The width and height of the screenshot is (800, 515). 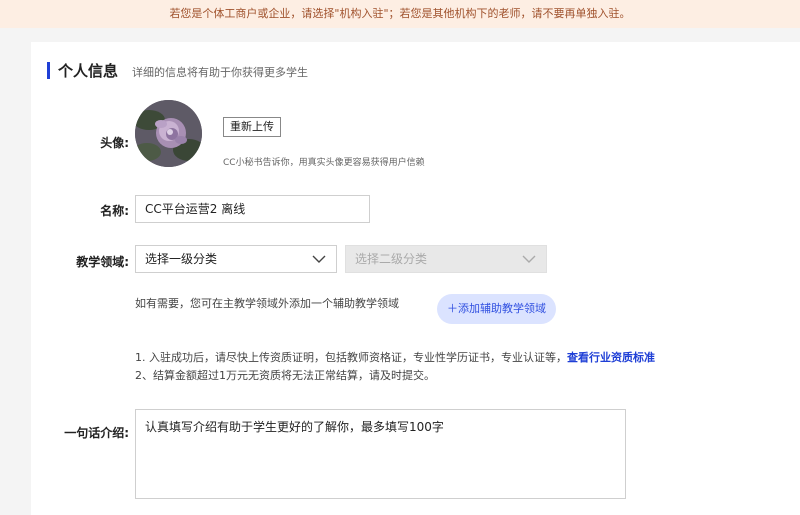 I want to click on intro-label: 一句话介绍:, so click(x=96, y=433).